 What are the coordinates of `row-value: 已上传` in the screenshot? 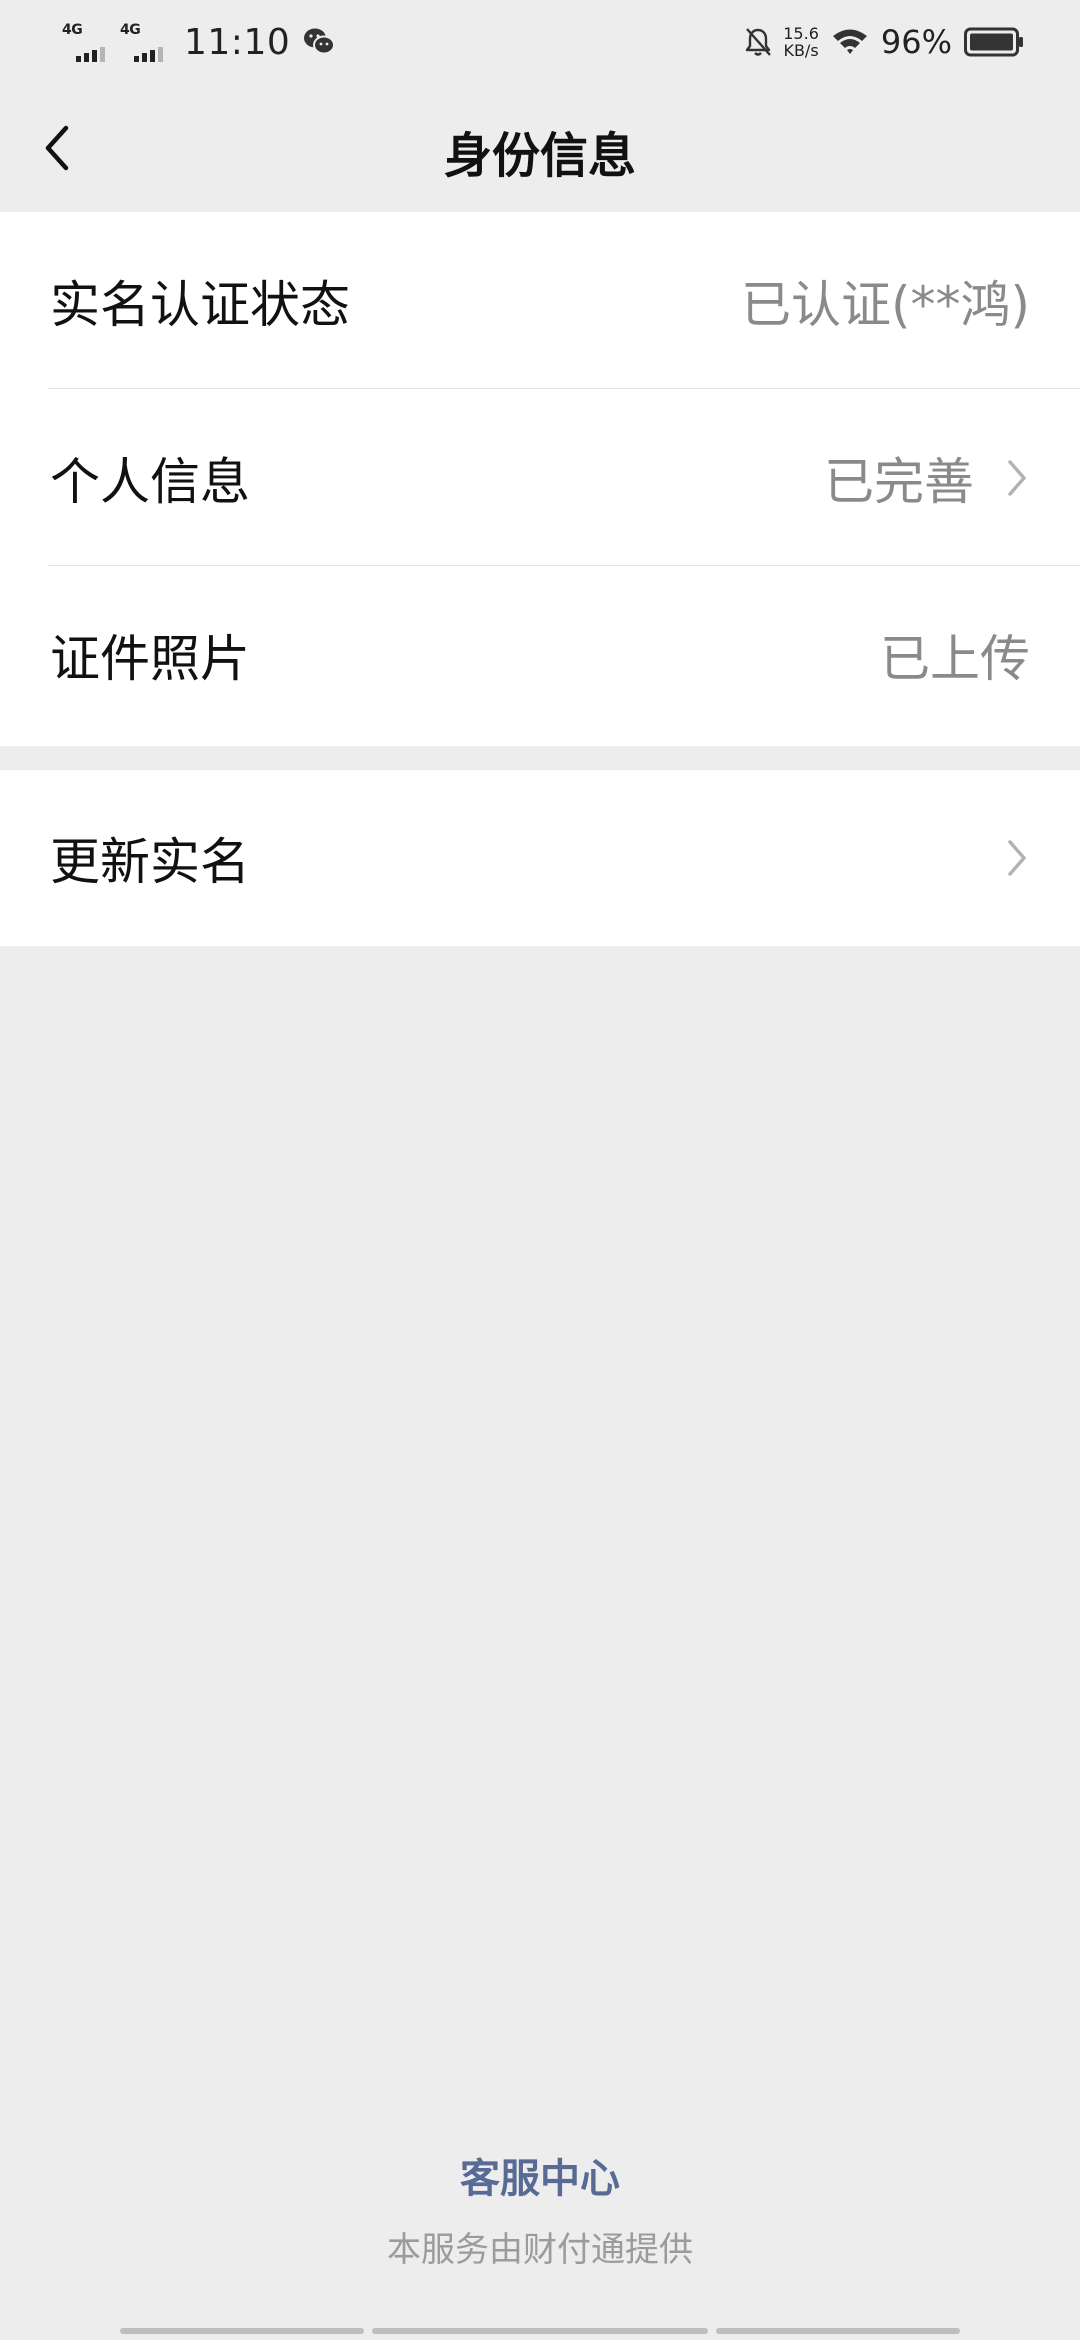 It's located at (955, 658).